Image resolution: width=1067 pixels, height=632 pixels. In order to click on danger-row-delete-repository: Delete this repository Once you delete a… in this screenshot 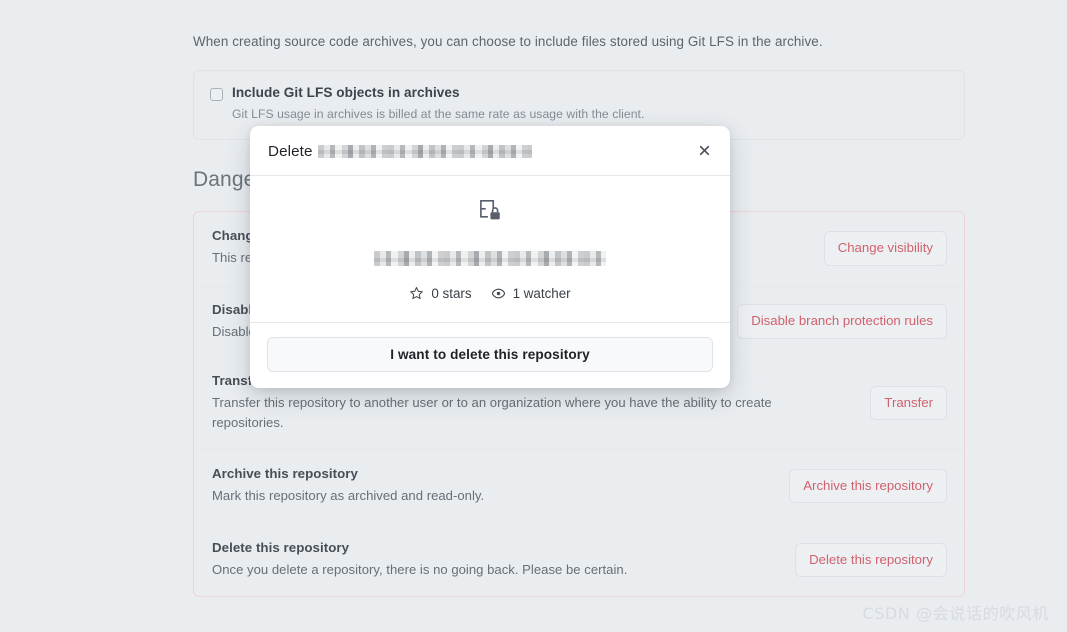, I will do `click(579, 559)`.